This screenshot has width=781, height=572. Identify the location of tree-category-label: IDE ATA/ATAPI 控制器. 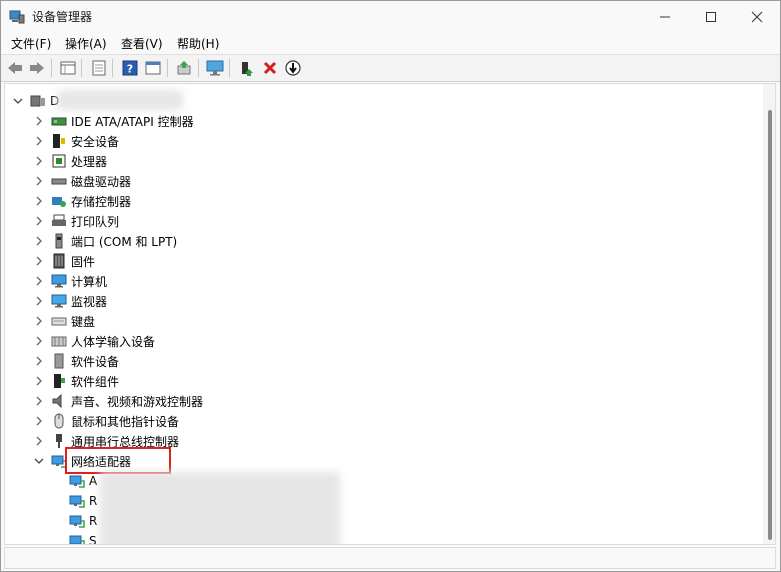
(132, 121).